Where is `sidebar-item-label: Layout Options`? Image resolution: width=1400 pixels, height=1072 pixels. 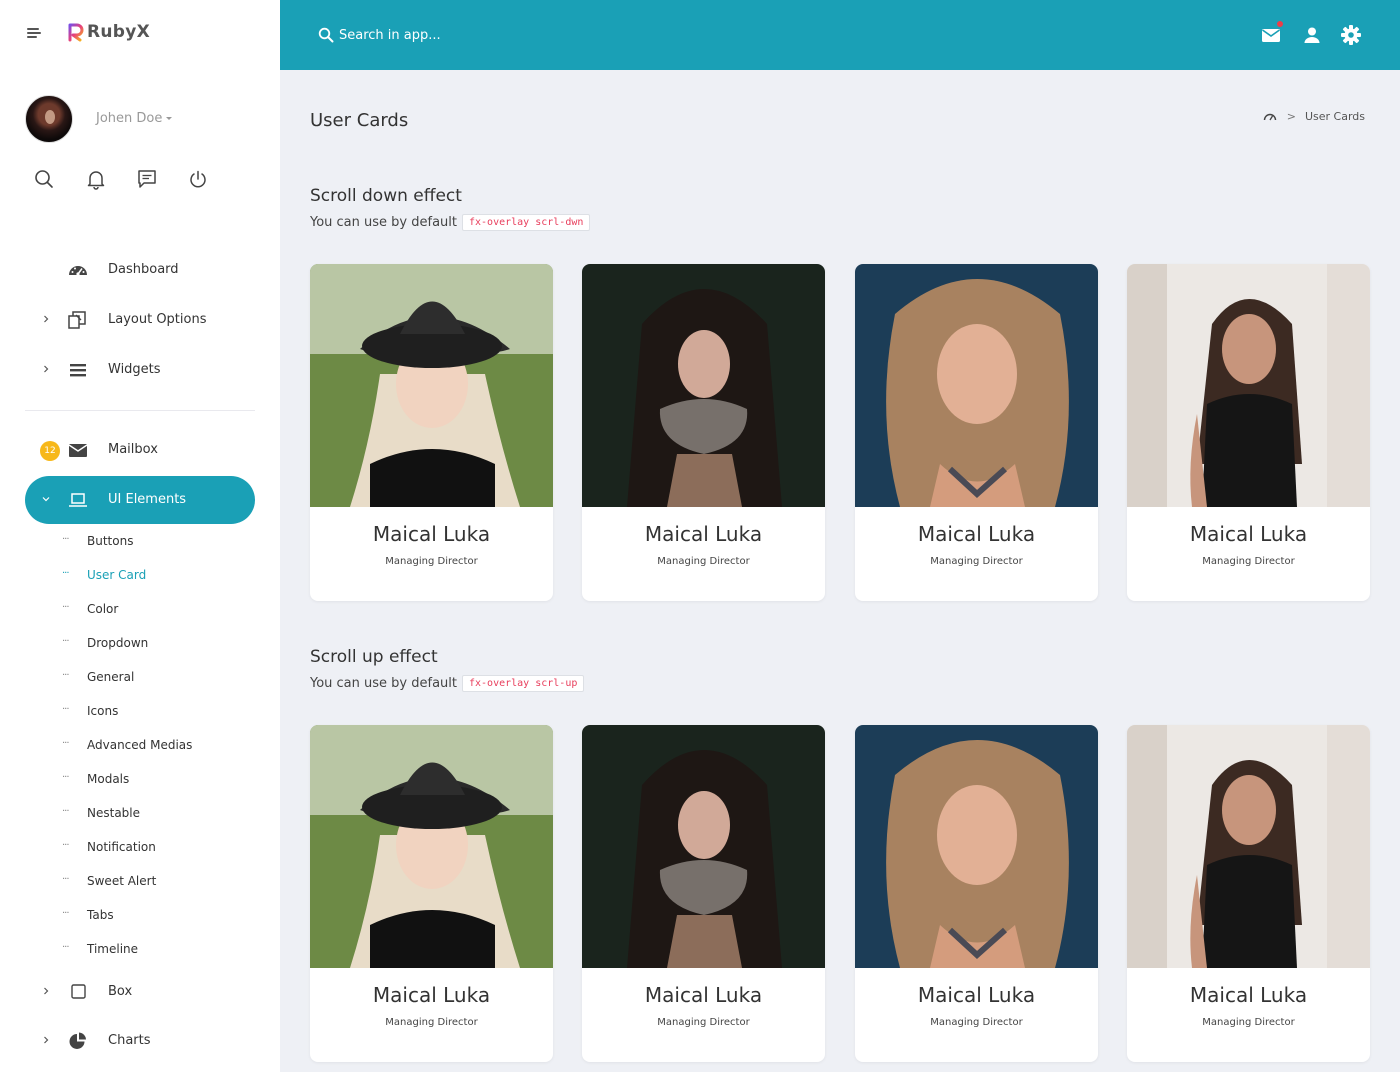 sidebar-item-label: Layout Options is located at coordinates (157, 319).